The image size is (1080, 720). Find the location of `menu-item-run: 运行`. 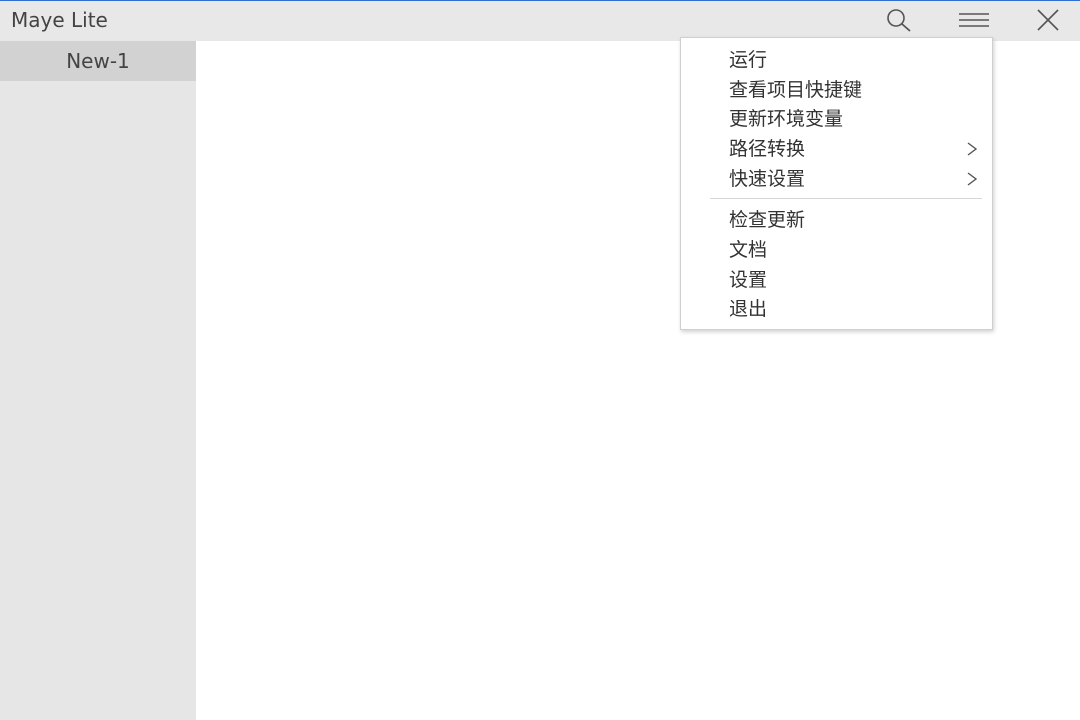

menu-item-run: 运行 is located at coordinates (836, 60).